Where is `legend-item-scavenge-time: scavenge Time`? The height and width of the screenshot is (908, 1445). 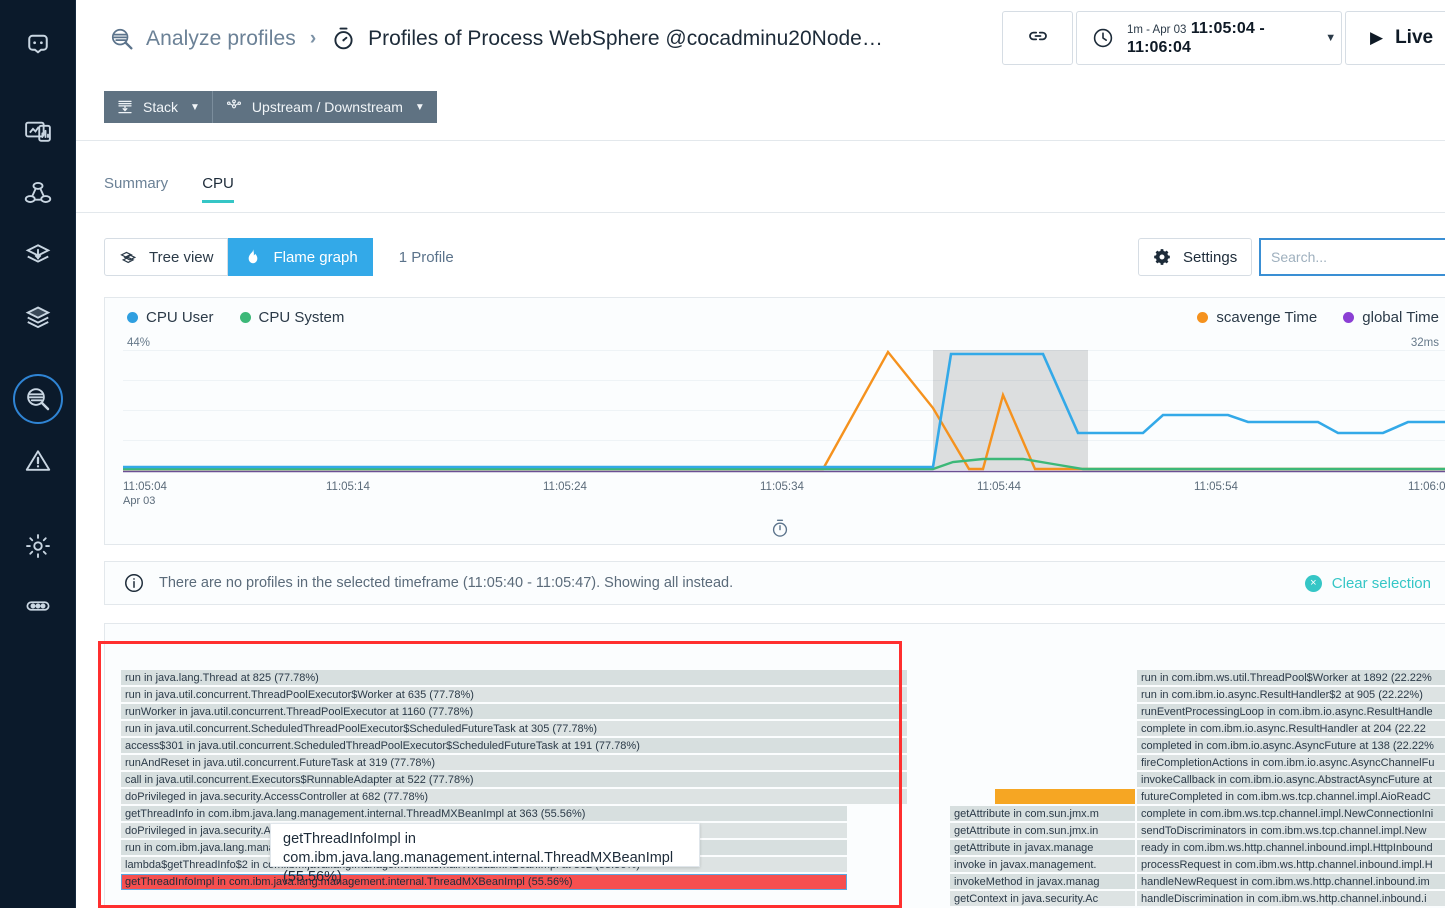 legend-item-scavenge-time: scavenge Time is located at coordinates (1257, 317).